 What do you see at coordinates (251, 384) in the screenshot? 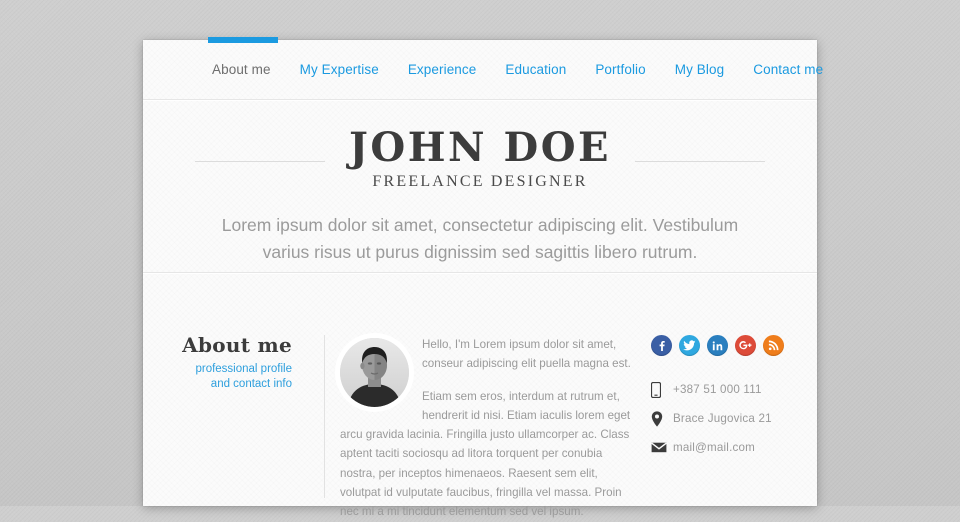
I see `about-subtitle-line2: and contact info` at bounding box center [251, 384].